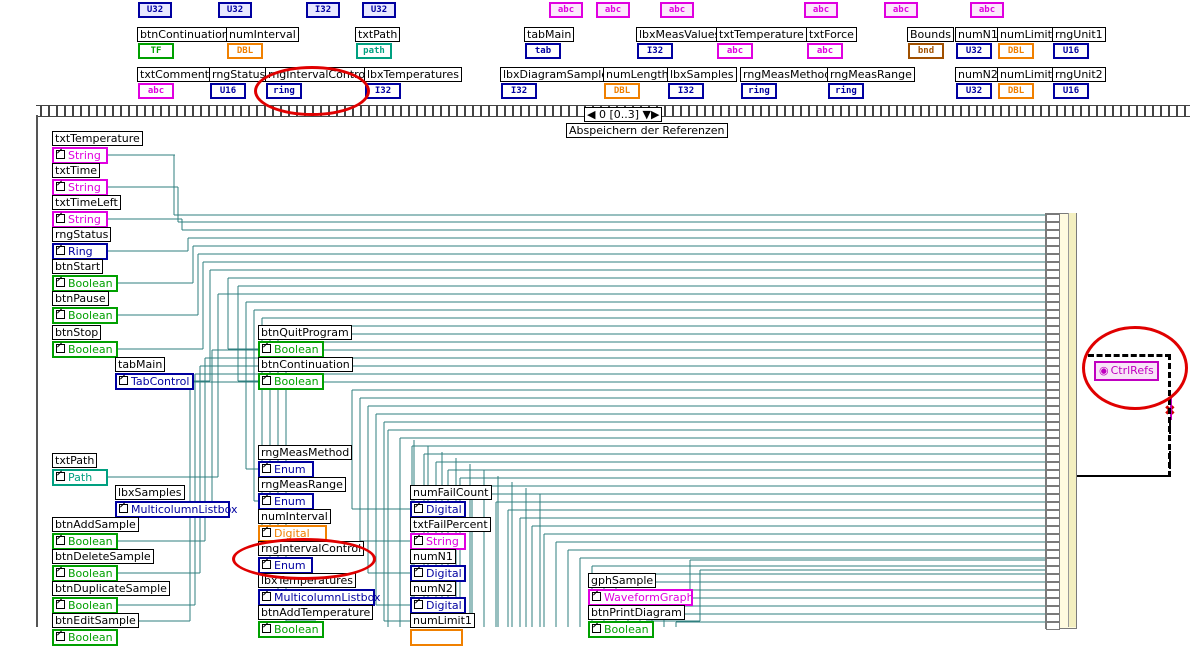 This screenshot has height=646, width=1190. Describe the element at coordinates (80, 477) in the screenshot. I see `control-reference-path: Path` at that location.